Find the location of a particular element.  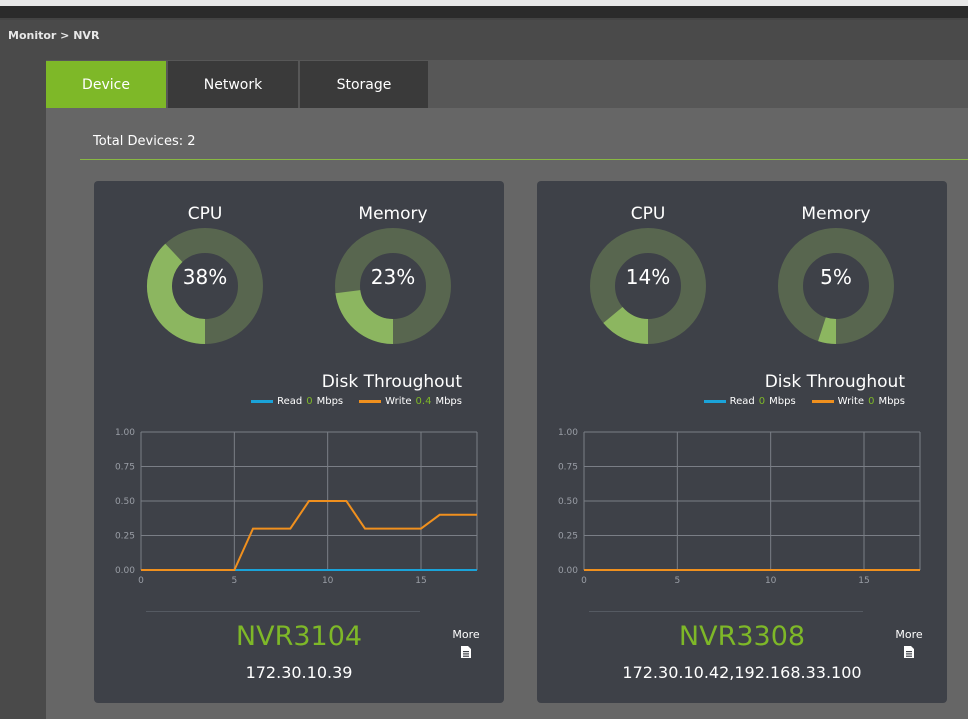

breadcrumb: Monitor > NVR is located at coordinates (54, 35).